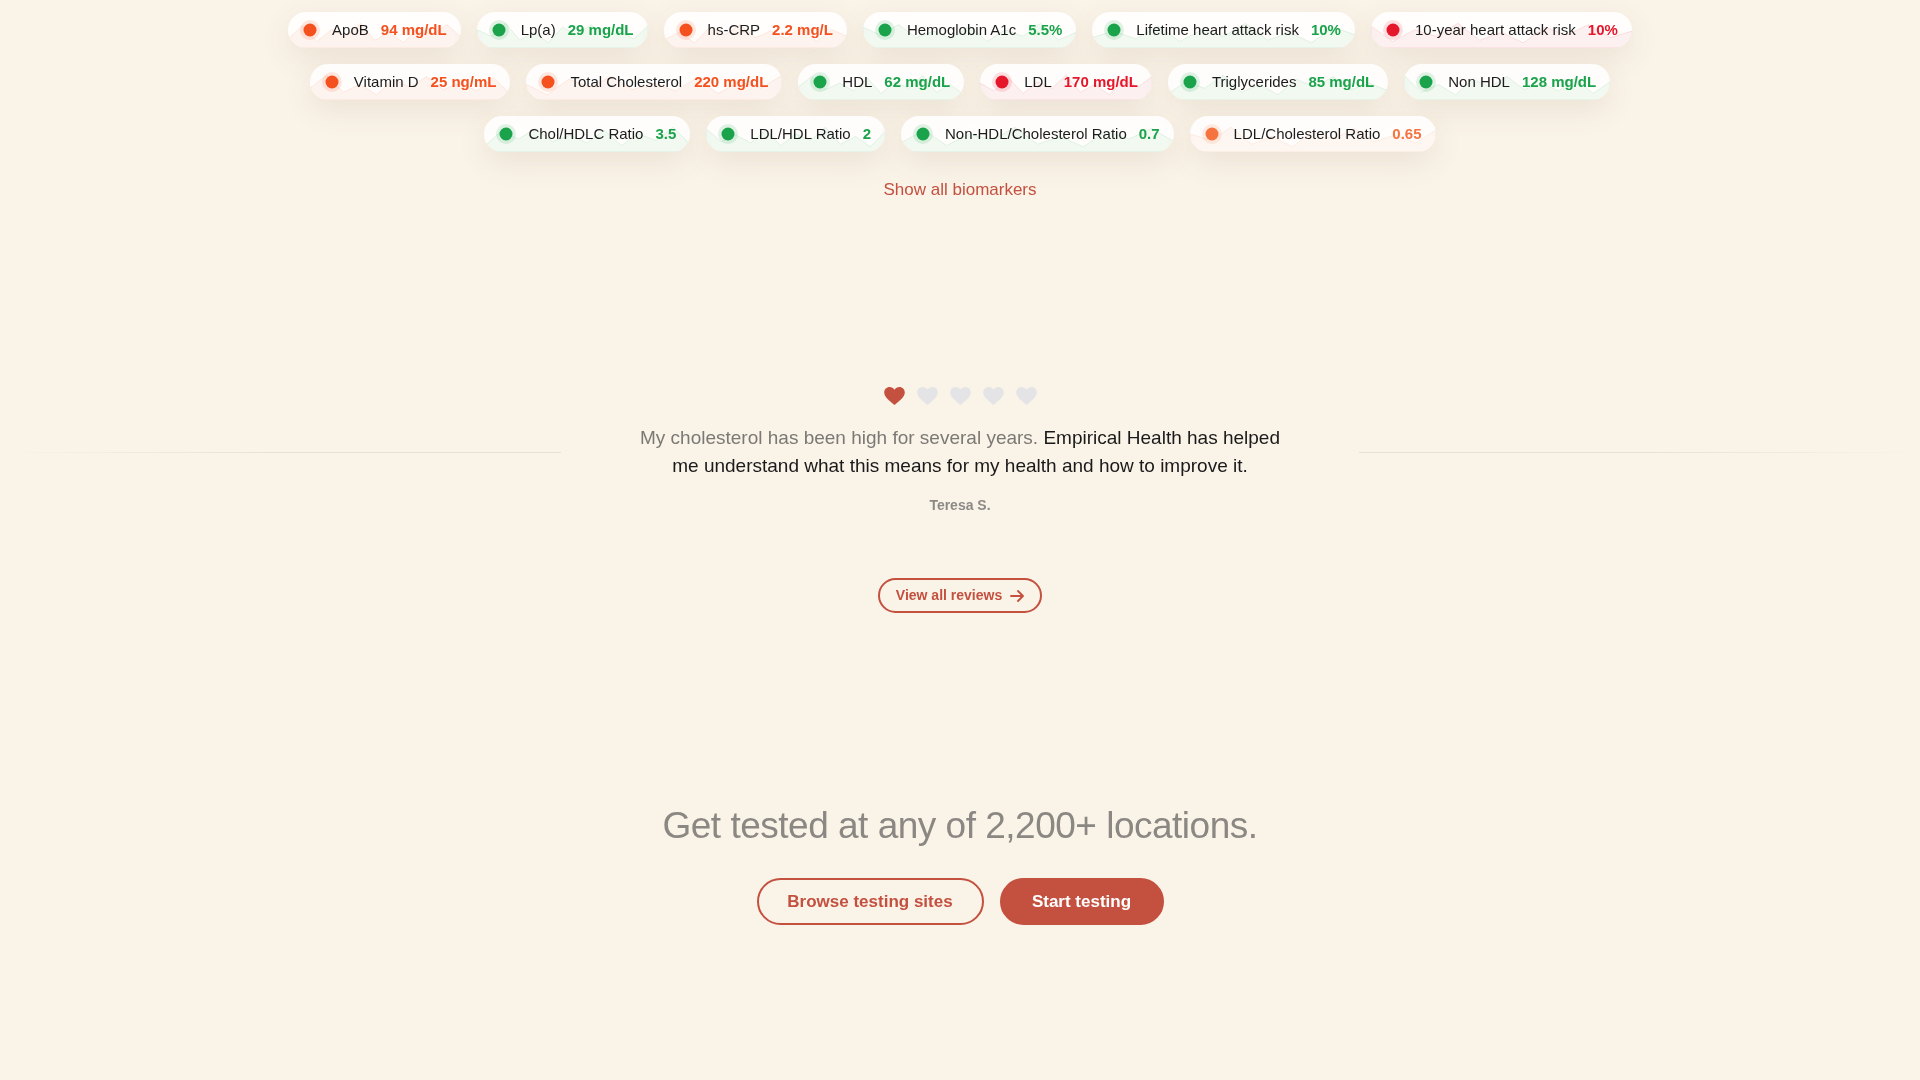  Describe the element at coordinates (1307, 133) in the screenshot. I see `biomarker-name: LDL/Cholesterol Ratio` at that location.